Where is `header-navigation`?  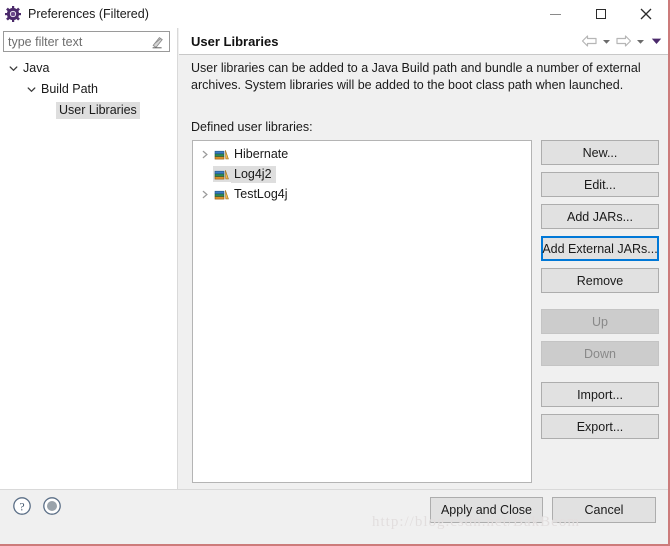
header-navigation is located at coordinates (621, 41).